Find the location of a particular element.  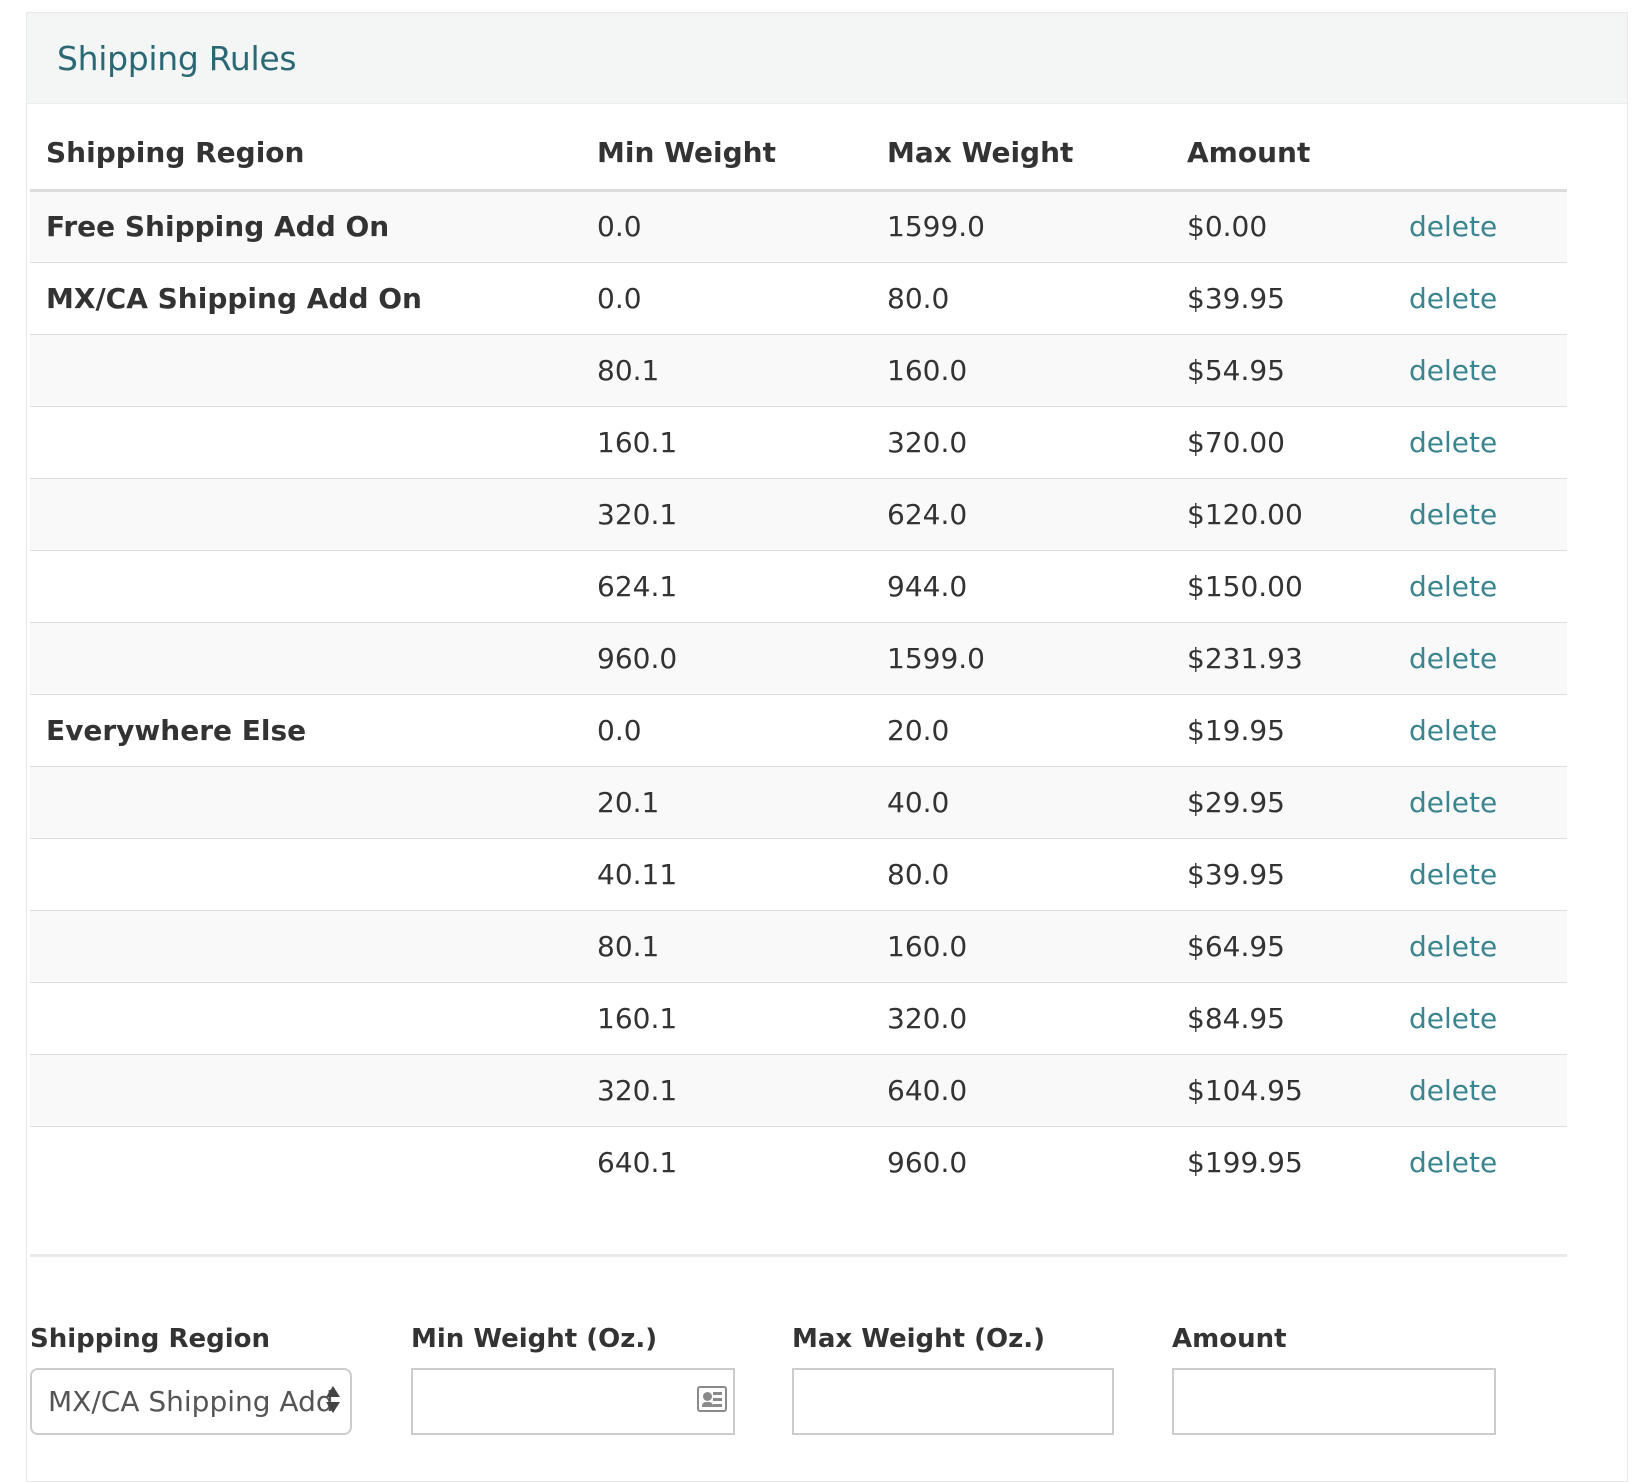

table-row: 320.1 640.0 $104.95 delete is located at coordinates (798, 1090).